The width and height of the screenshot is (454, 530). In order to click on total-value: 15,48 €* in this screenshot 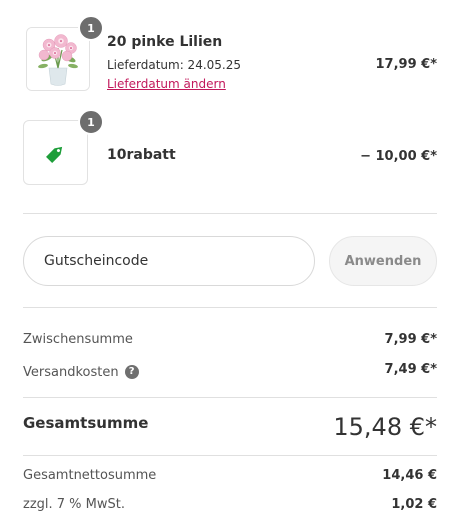, I will do `click(385, 427)`.